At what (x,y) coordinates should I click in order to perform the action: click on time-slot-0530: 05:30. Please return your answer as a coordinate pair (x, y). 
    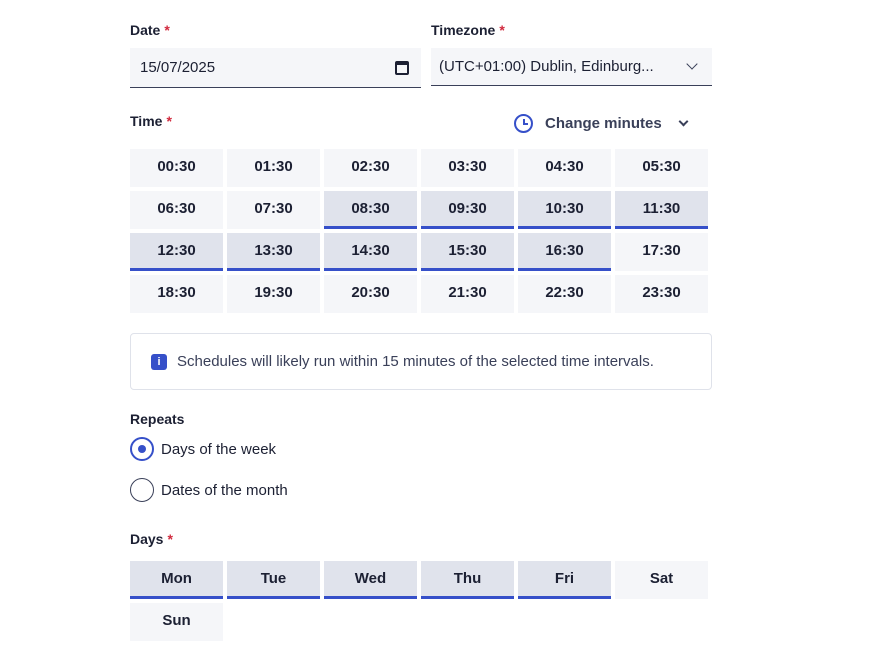
    Looking at the image, I should click on (661, 168).